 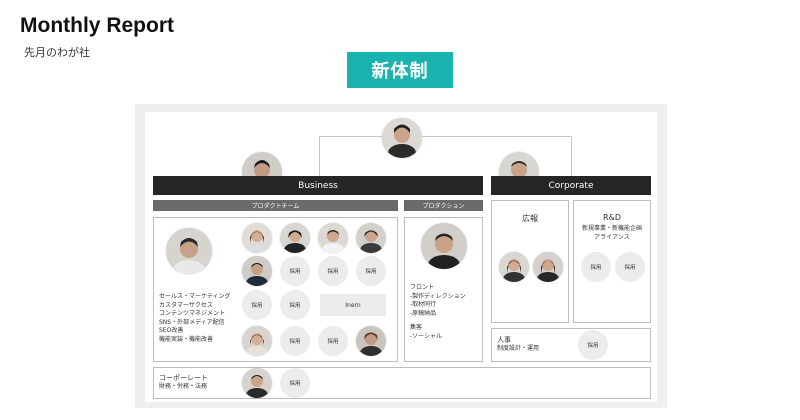 What do you see at coordinates (275, 205) in the screenshot?
I see `product-team-header: プロダクトチーム` at bounding box center [275, 205].